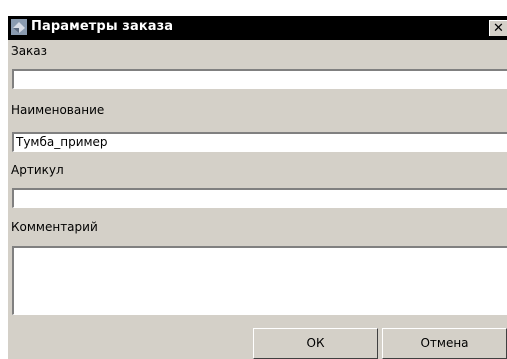  I want to click on app-icon, so click(19, 27).